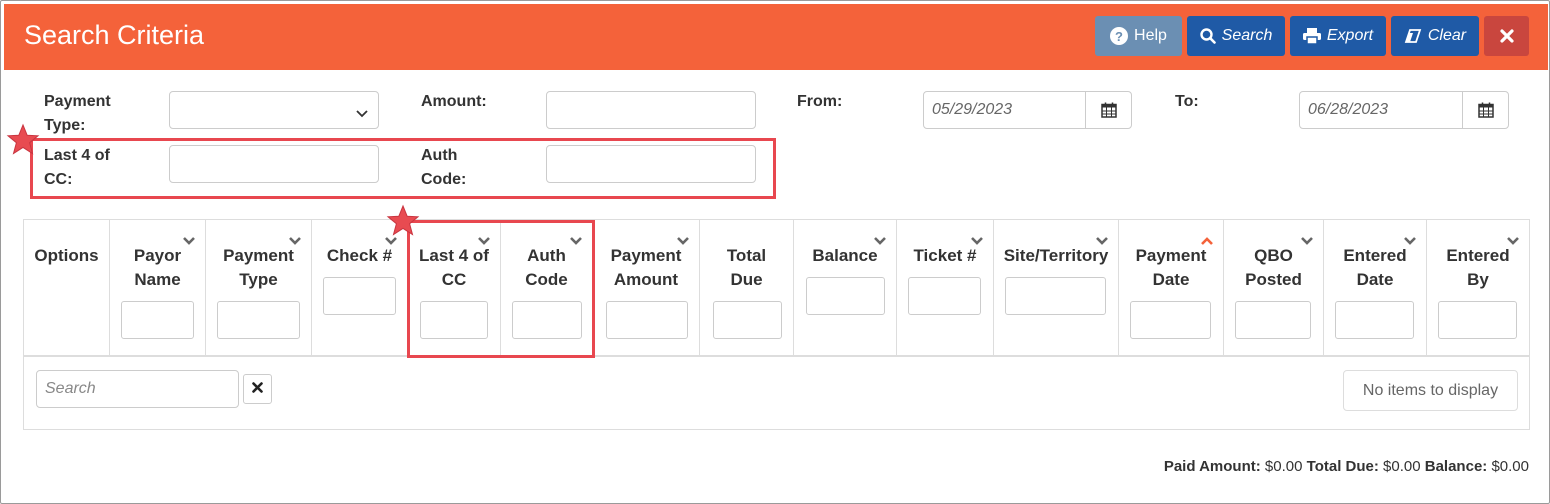  I want to click on column-title-line1: Options, so click(66, 255).